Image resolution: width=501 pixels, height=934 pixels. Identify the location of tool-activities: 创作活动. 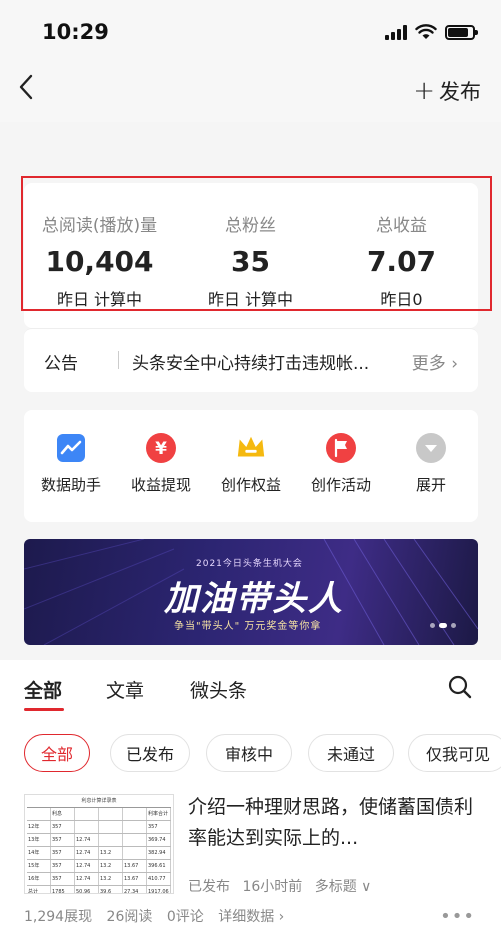
(341, 463).